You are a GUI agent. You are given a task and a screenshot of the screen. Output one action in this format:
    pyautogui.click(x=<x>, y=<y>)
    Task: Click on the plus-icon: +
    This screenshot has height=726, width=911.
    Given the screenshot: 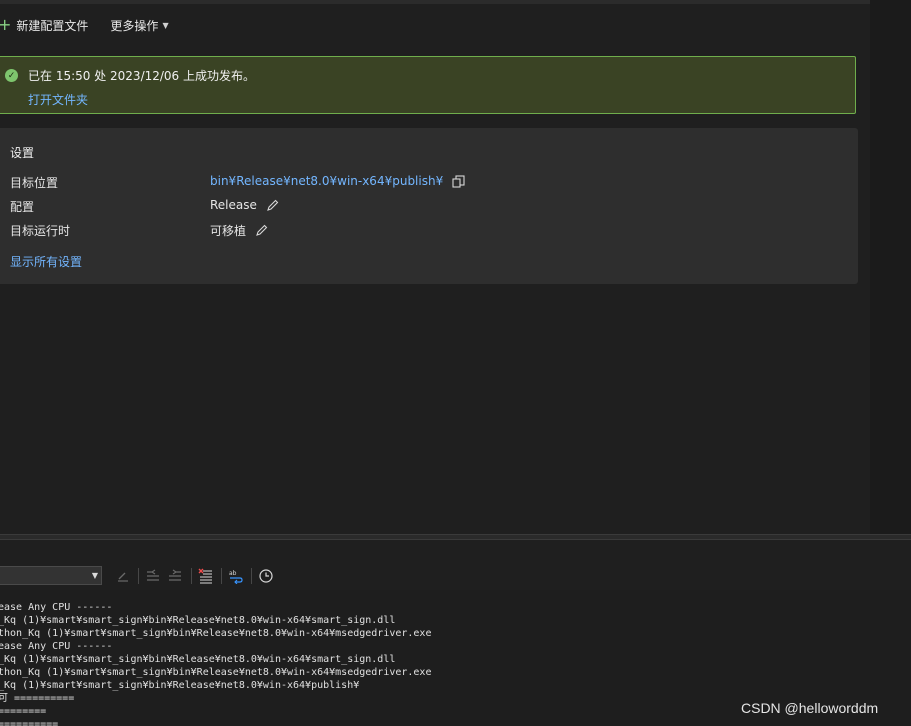 What is the action you would take?
    pyautogui.click(x=6, y=24)
    